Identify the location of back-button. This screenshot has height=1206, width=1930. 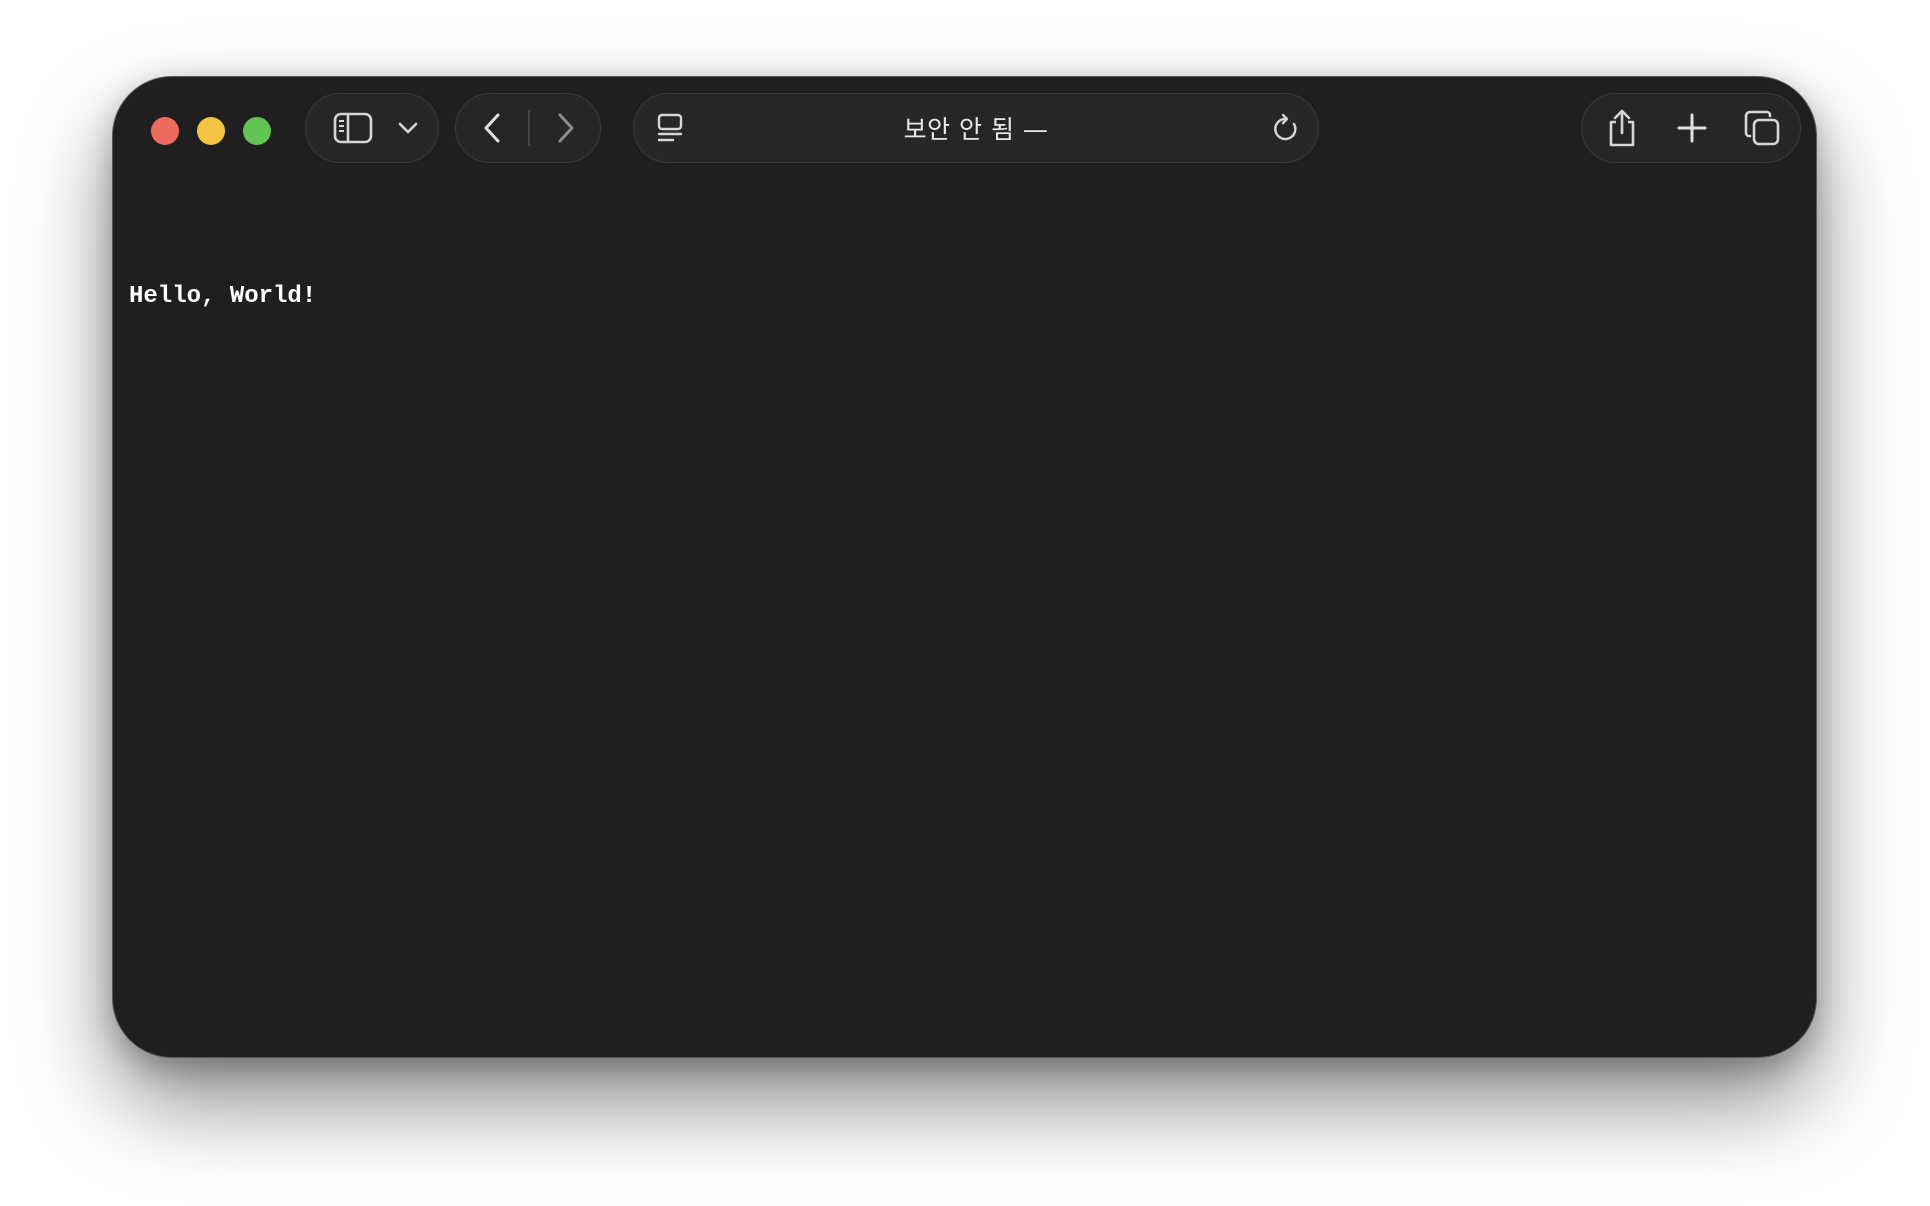
(492, 127).